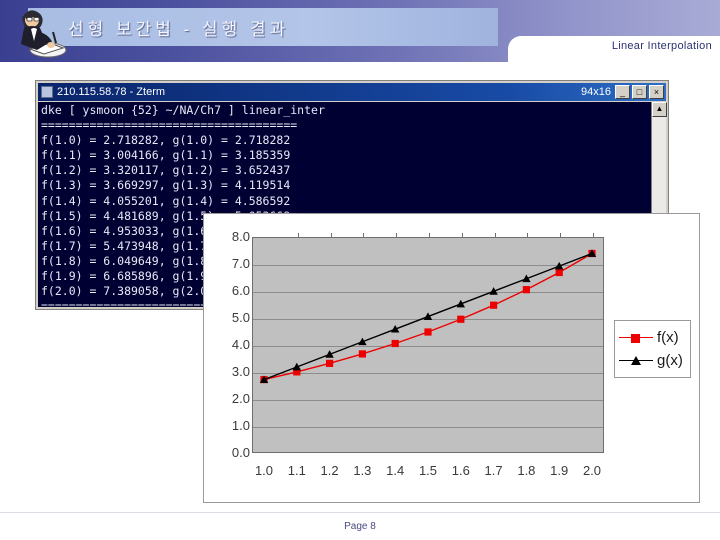  I want to click on terminal-line: f(1.1) = 3.004166, g(1.1) = 3.185359, so click(166, 155).